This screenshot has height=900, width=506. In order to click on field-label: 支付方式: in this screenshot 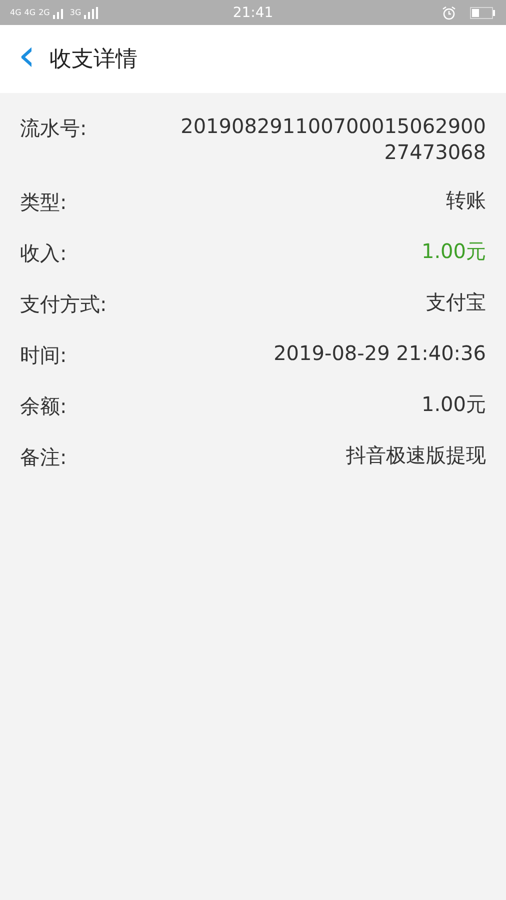, I will do `click(63, 304)`.